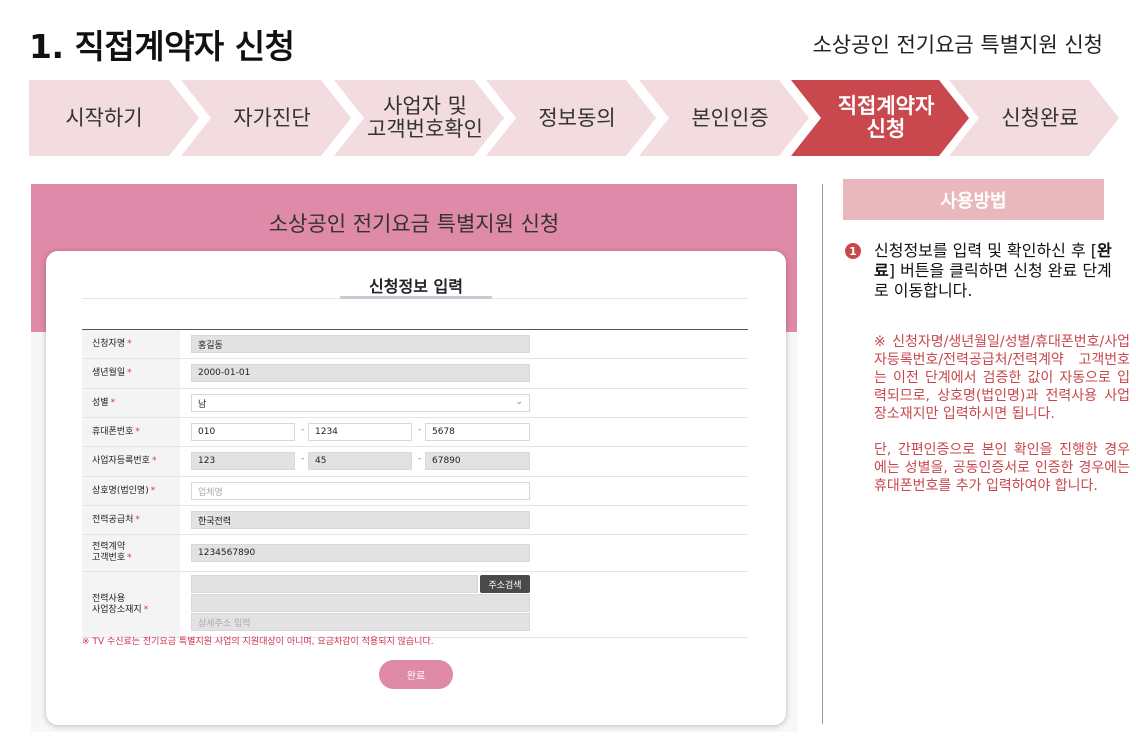  What do you see at coordinates (162, 46) in the screenshot?
I see `page-title: 1. 직접계약자 신청` at bounding box center [162, 46].